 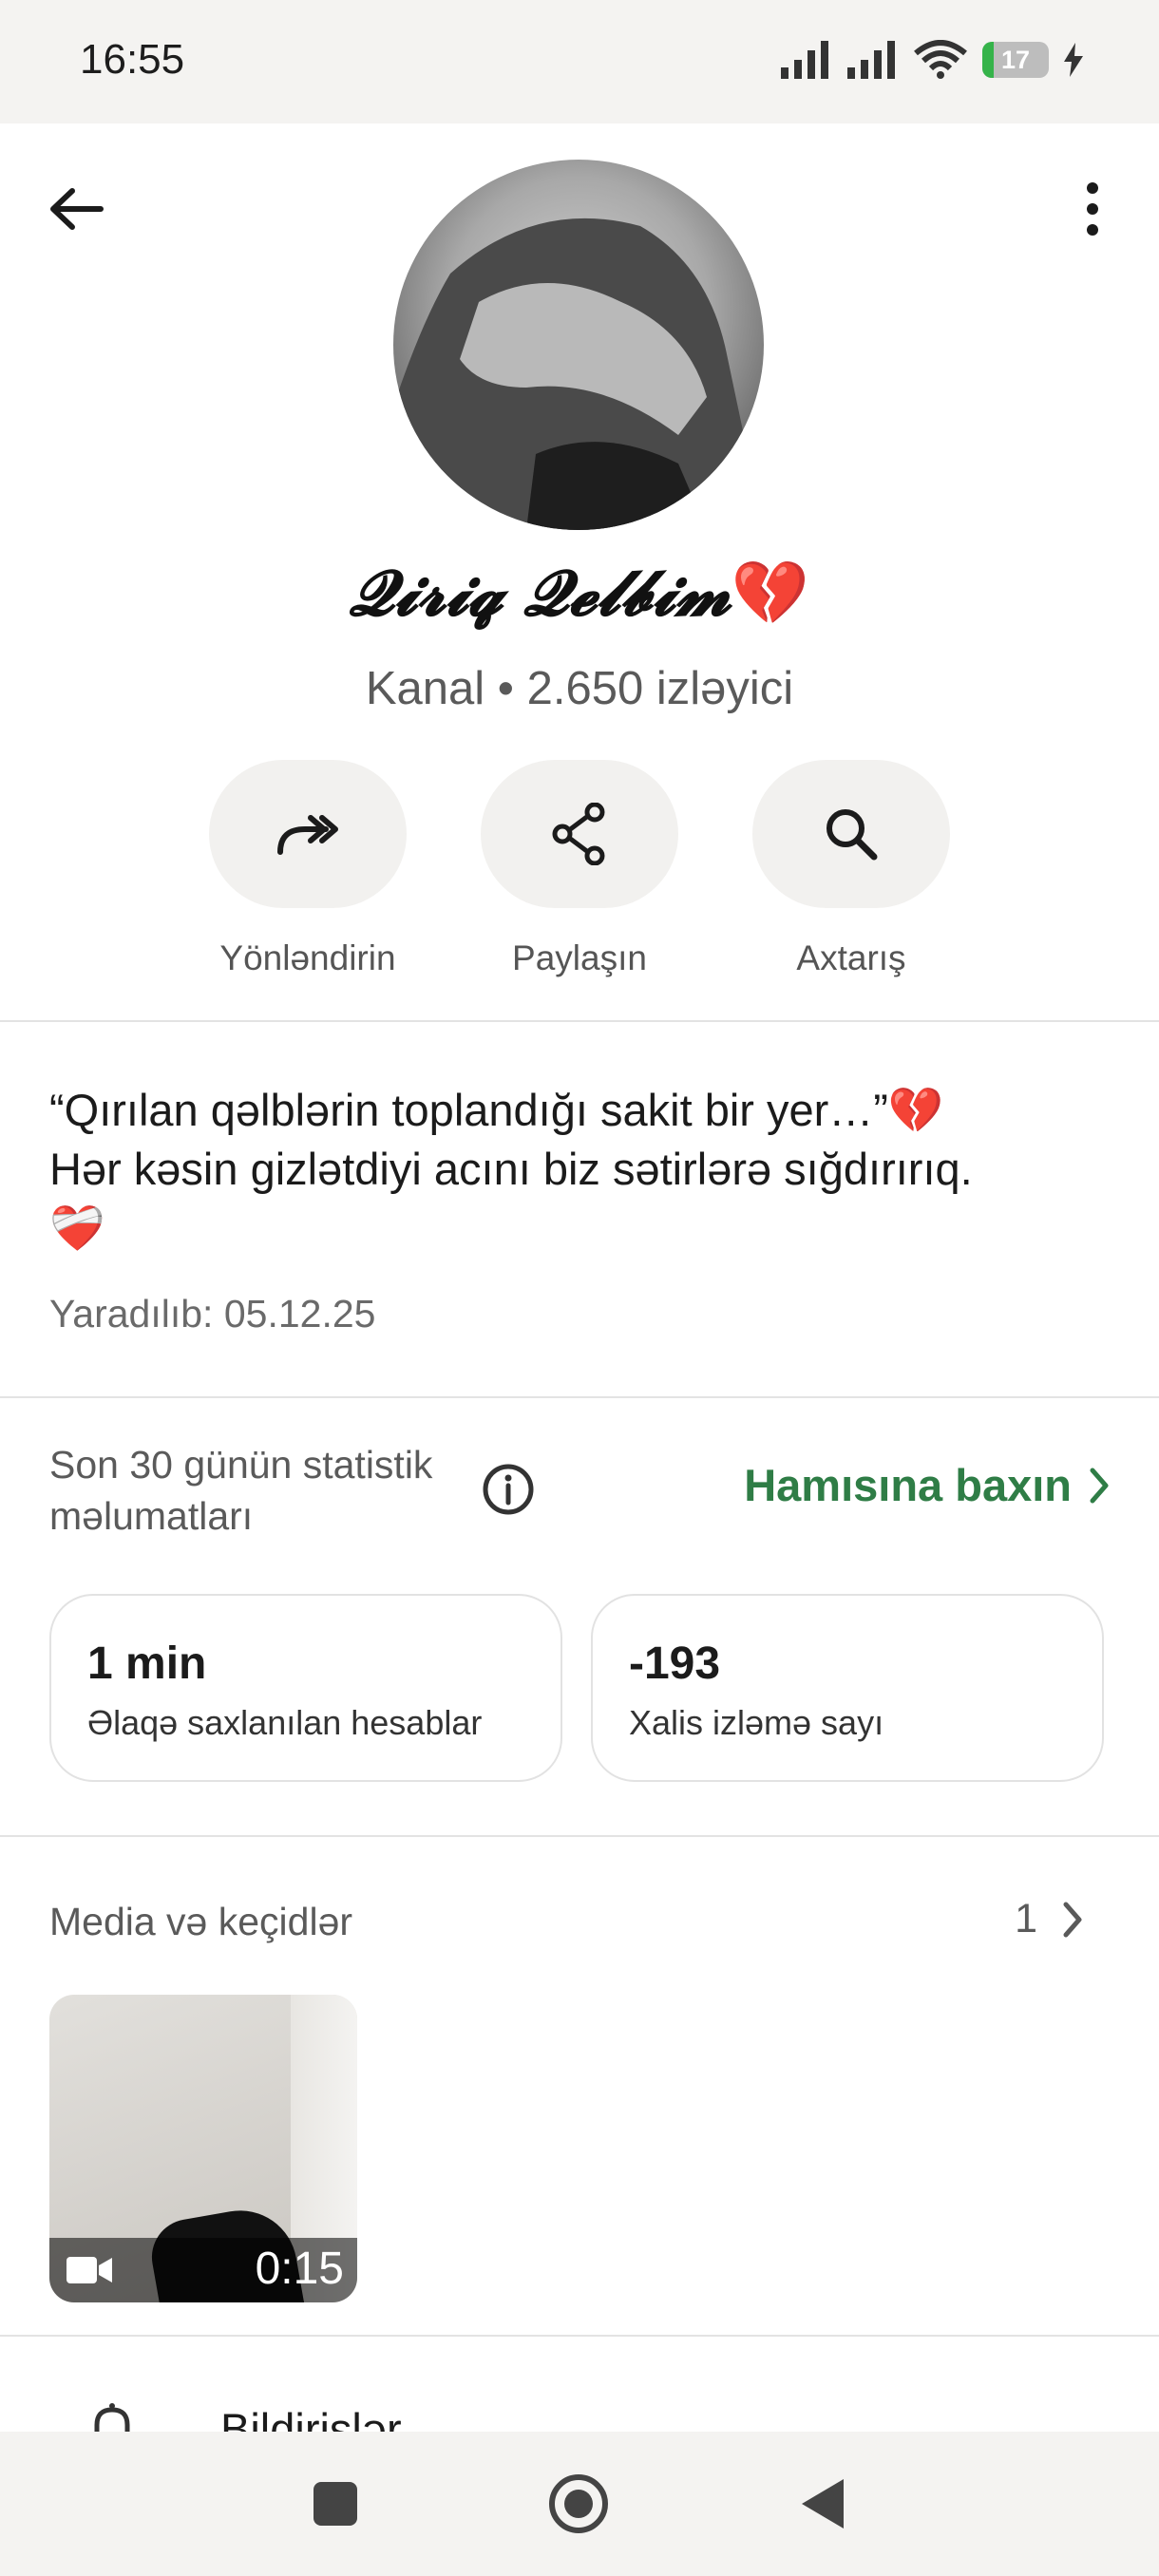 I want to click on stat-card-net-follows: -193 Xalis izləmə sayı, so click(x=847, y=1688).